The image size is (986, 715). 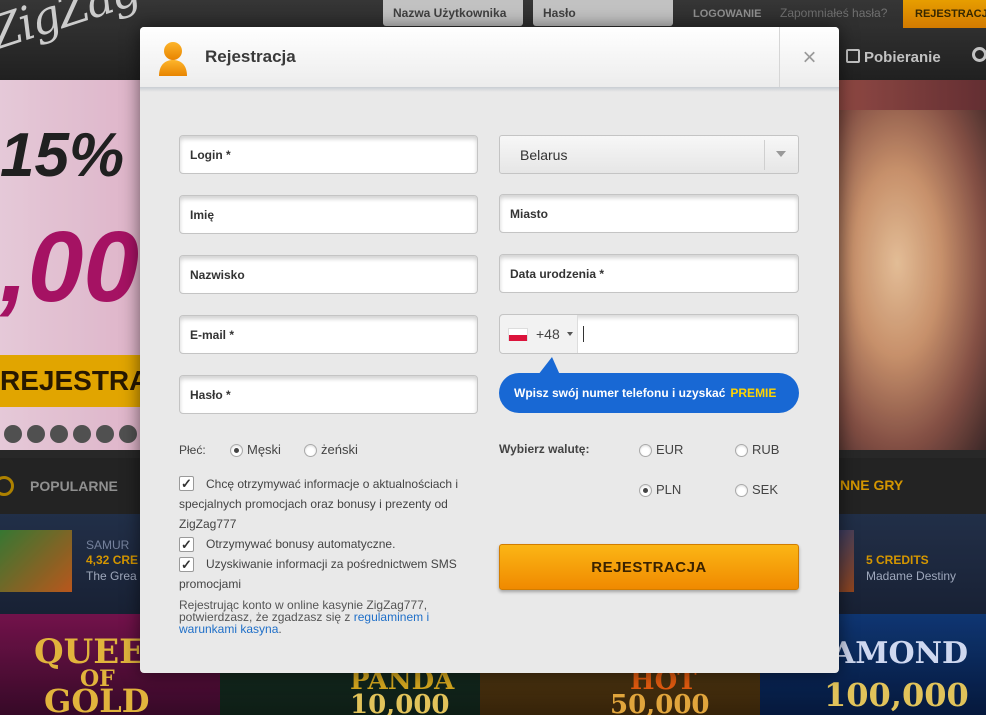 I want to click on auto-bonus-checkbox: ✓, so click(x=186, y=544).